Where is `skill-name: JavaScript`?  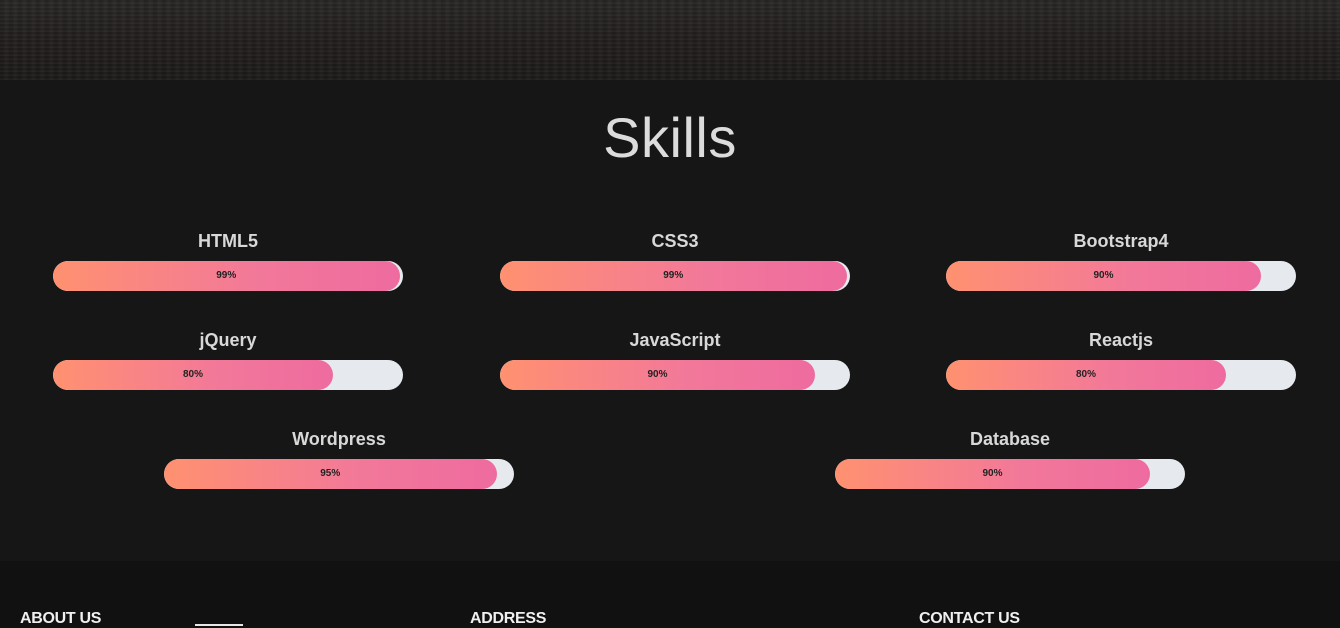 skill-name: JavaScript is located at coordinates (675, 340).